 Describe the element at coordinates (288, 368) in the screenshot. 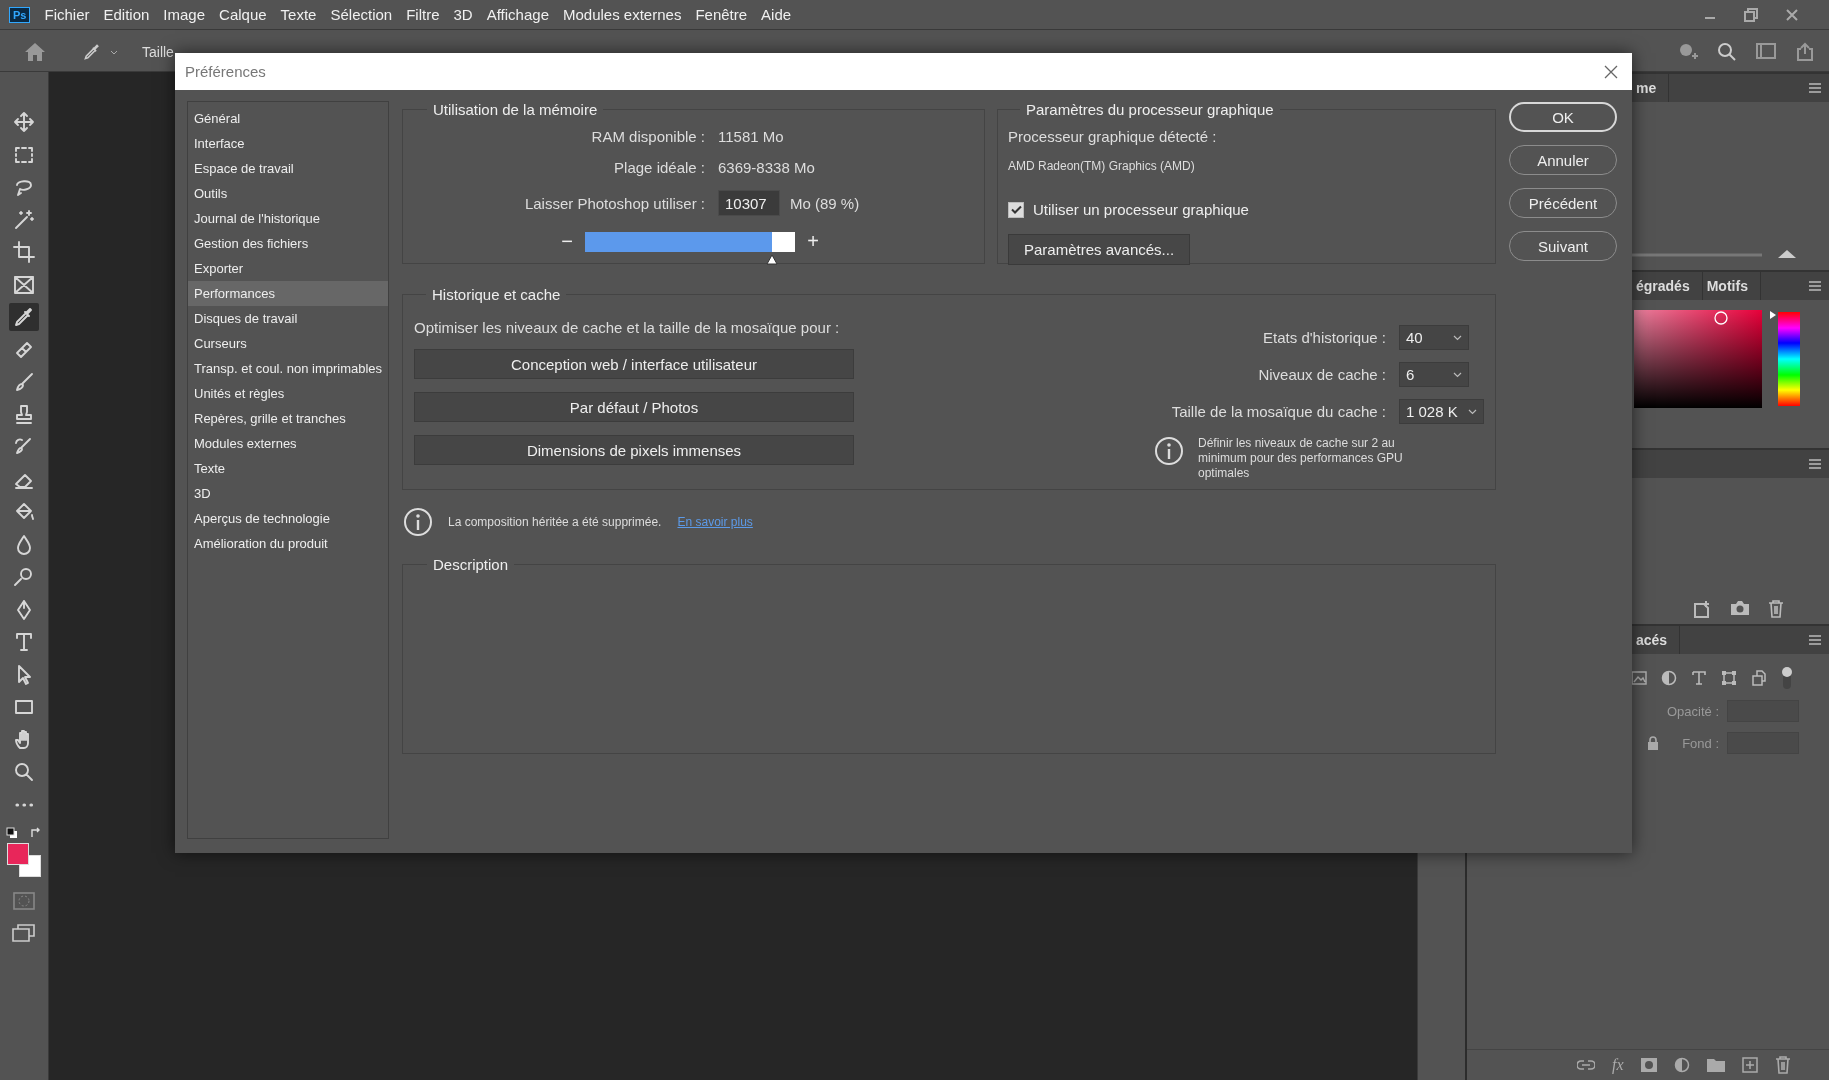

I see `category-item: Transp. et coul. non imprimables` at that location.